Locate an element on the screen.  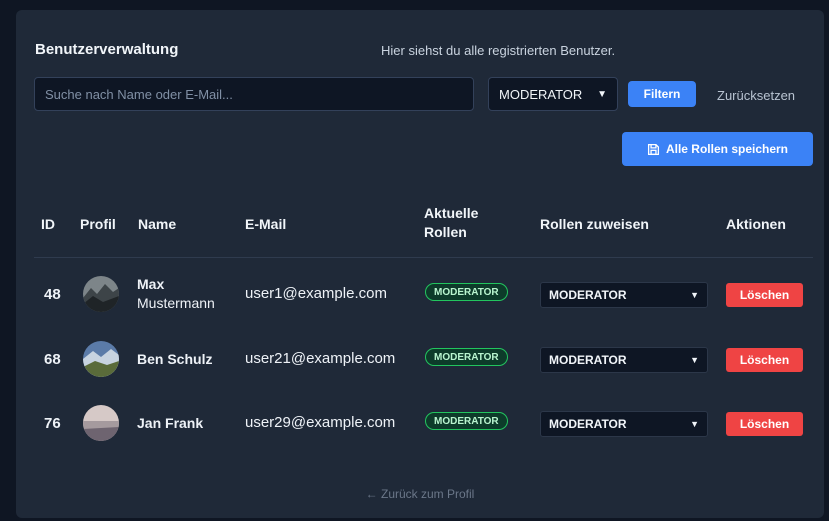
page-title: Benutzerverwaltung is located at coordinates (107, 49).